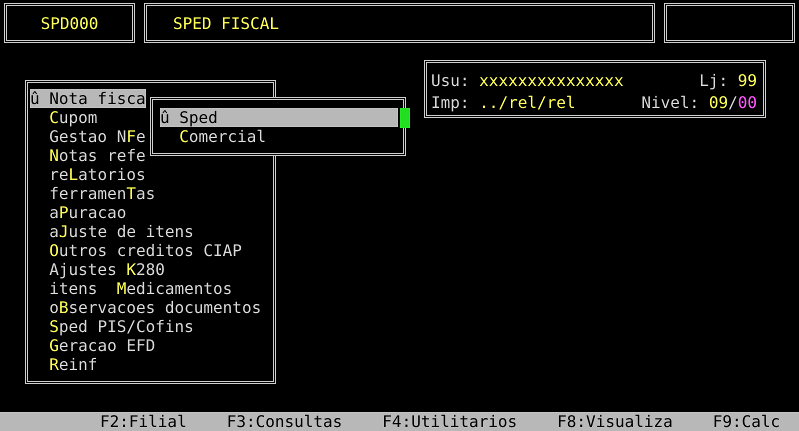 The width and height of the screenshot is (799, 431). I want to click on menu-item: Cupom, so click(64, 117).